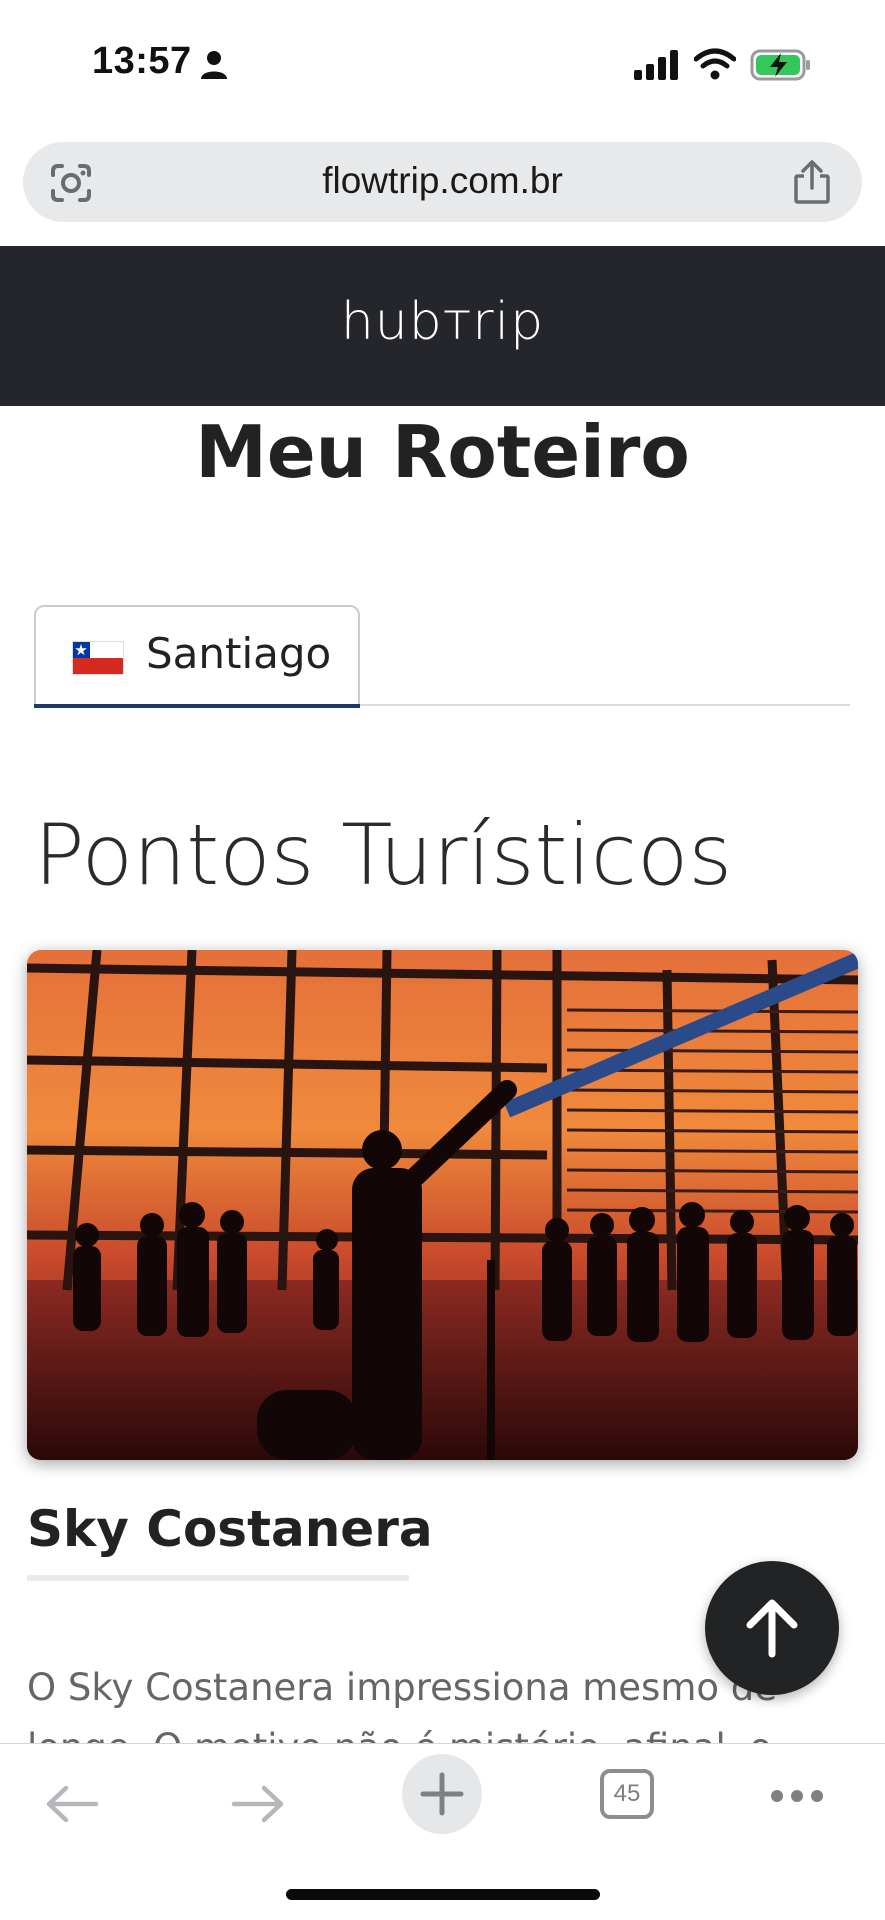 This screenshot has width=885, height=1920. Describe the element at coordinates (142, 61) in the screenshot. I see `status-time: 13:57` at that location.